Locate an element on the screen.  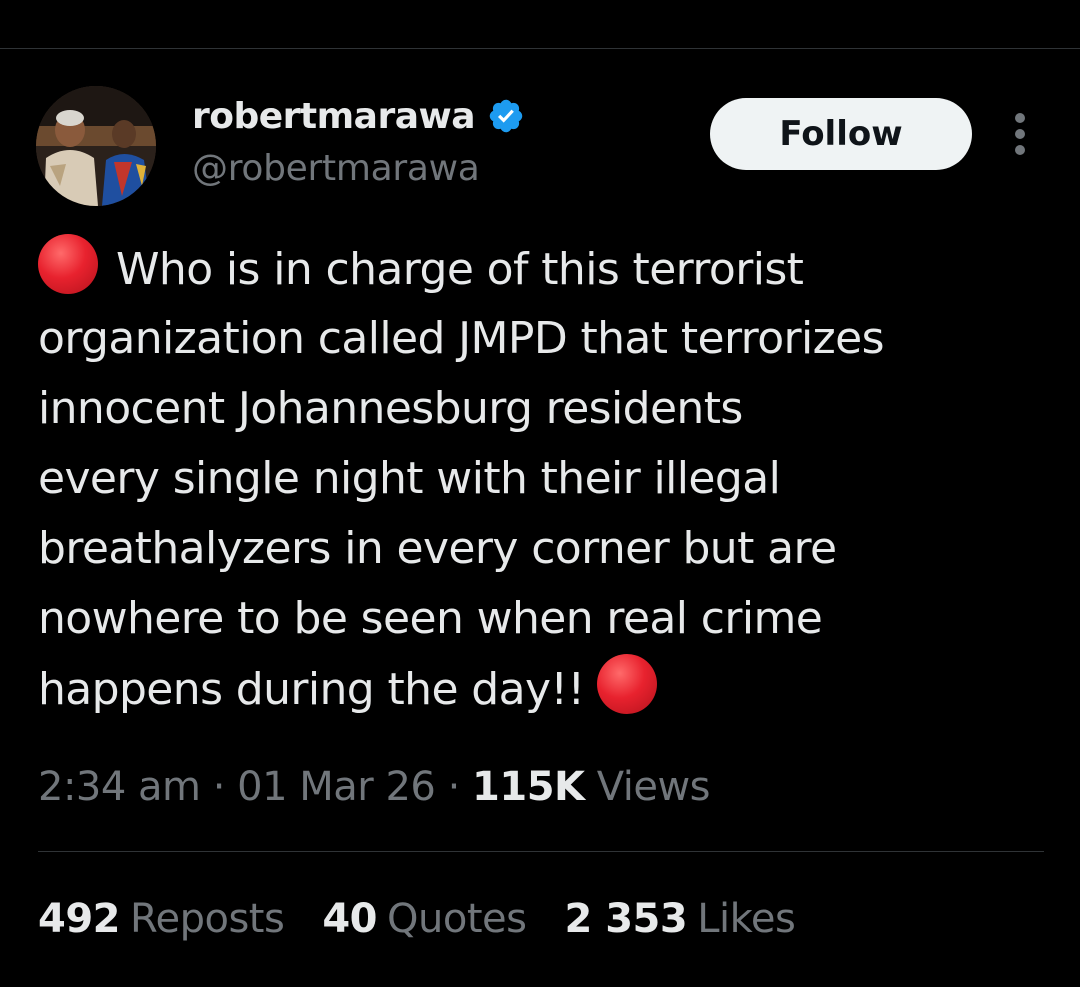
reposts-stat: 492 Reposts is located at coordinates (161, 919).